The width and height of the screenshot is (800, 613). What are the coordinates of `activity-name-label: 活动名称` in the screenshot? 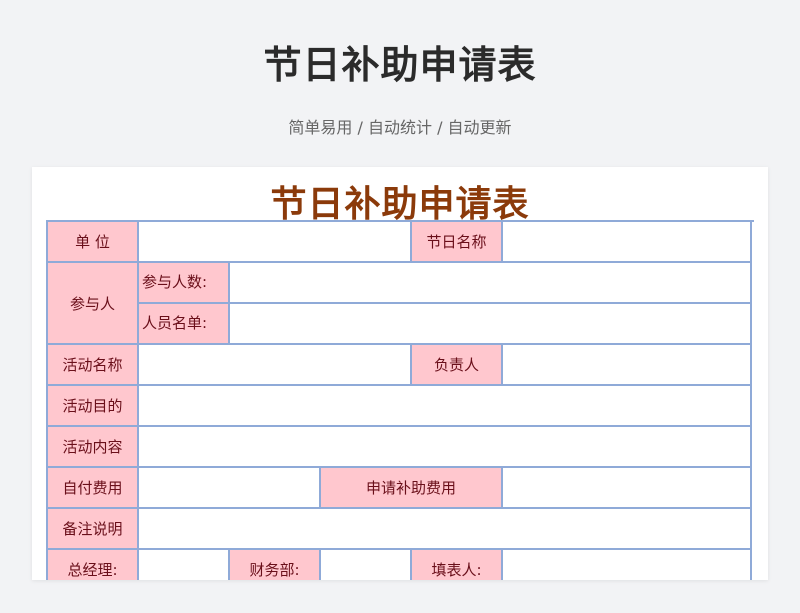 It's located at (93, 365).